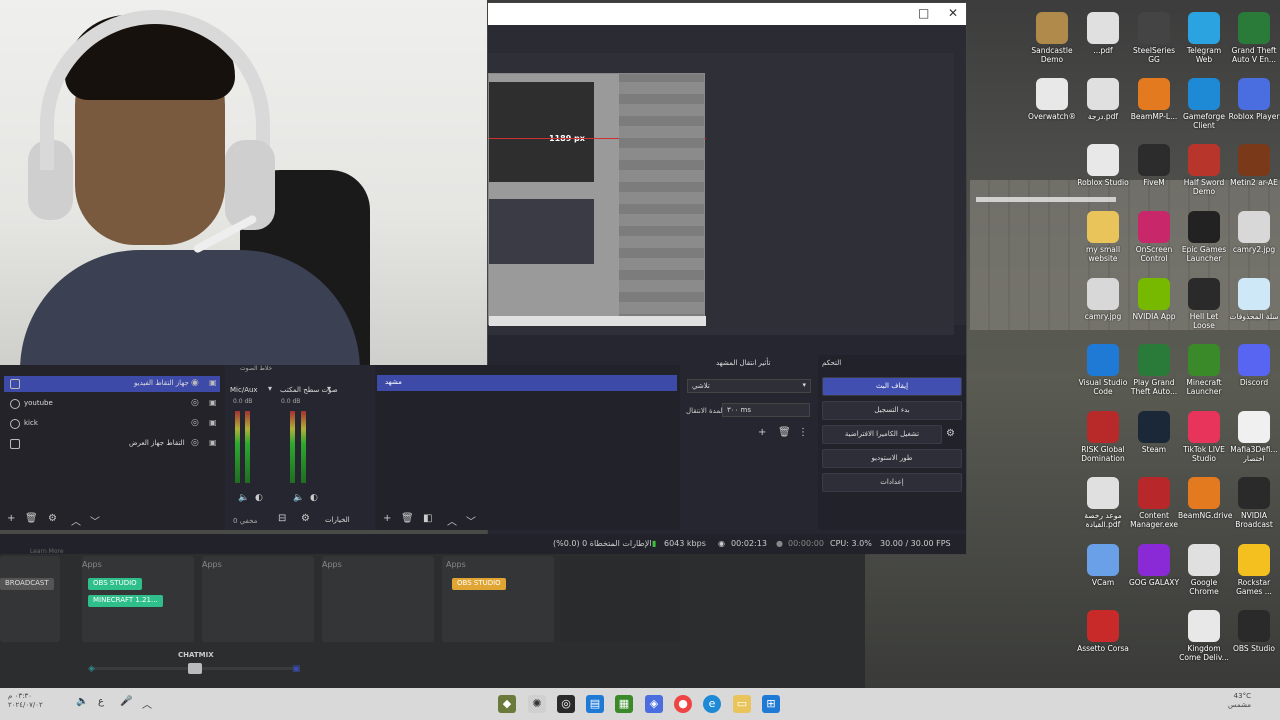 The height and width of the screenshot is (720, 1280). Describe the element at coordinates (1239, 701) in the screenshot. I see `weather: 43°C مشمس` at that location.